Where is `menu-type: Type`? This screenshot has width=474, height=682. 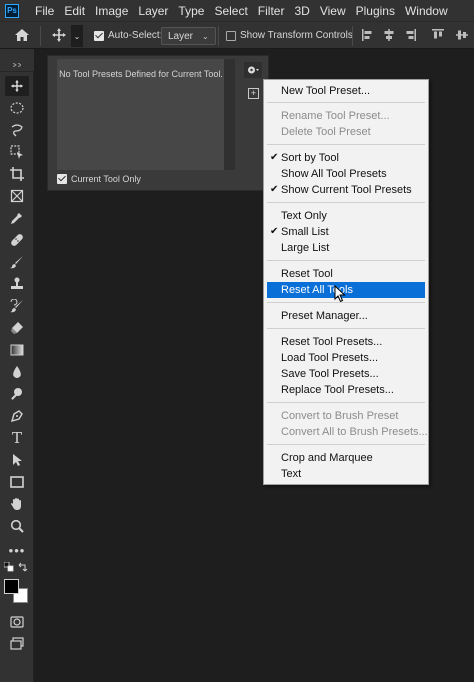
menu-type: Type is located at coordinates (191, 11).